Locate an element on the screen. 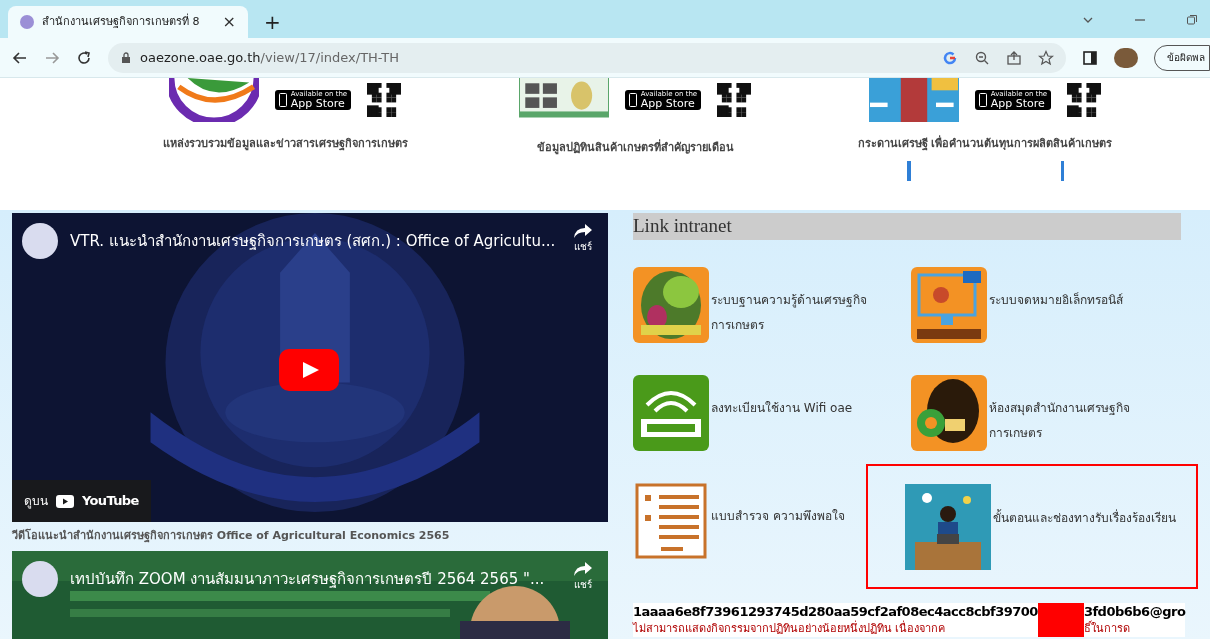  redaction-block is located at coordinates (1060, 620).